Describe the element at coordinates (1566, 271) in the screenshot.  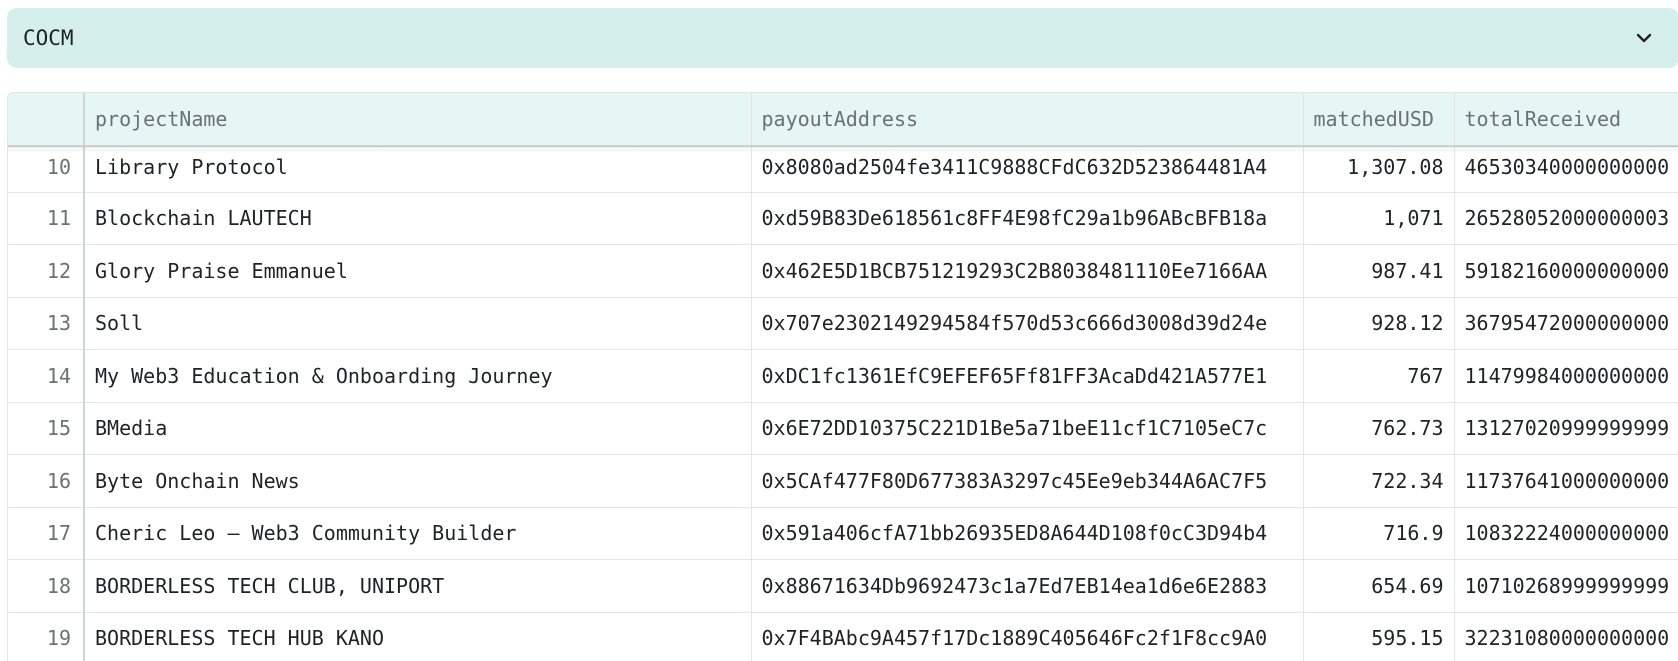
I see `cell-total-received: 59182160000000000` at that location.